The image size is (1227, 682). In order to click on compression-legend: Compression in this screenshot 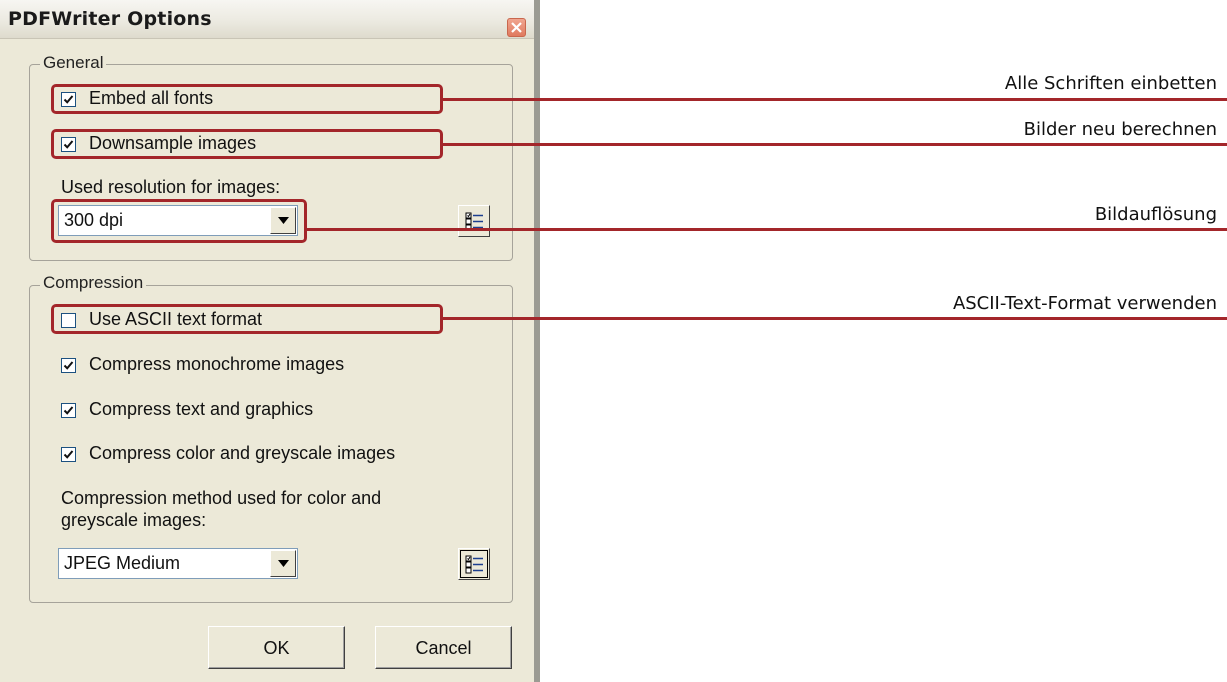, I will do `click(93, 283)`.